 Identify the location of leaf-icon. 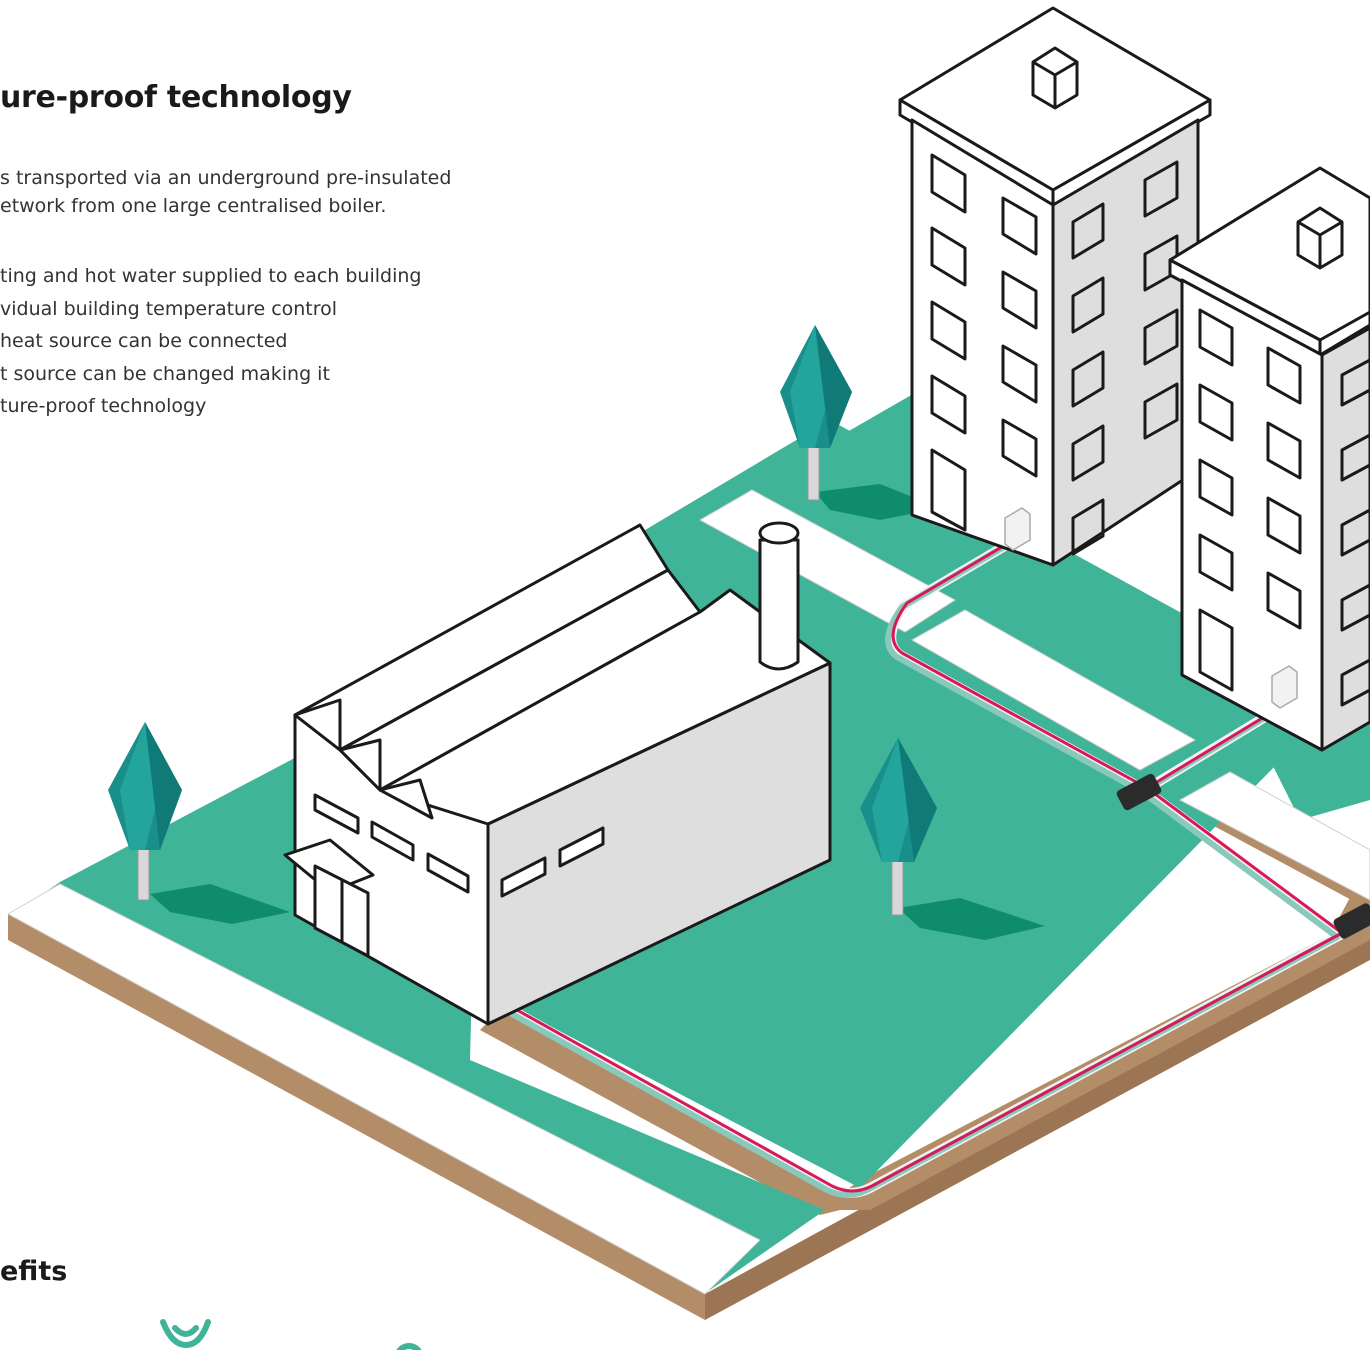
(185, 1334).